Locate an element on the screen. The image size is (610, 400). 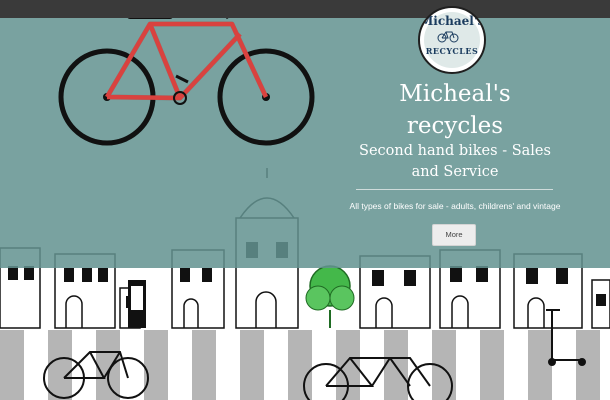
bicycle-illustration-icon is located at coordinates (186, 82).